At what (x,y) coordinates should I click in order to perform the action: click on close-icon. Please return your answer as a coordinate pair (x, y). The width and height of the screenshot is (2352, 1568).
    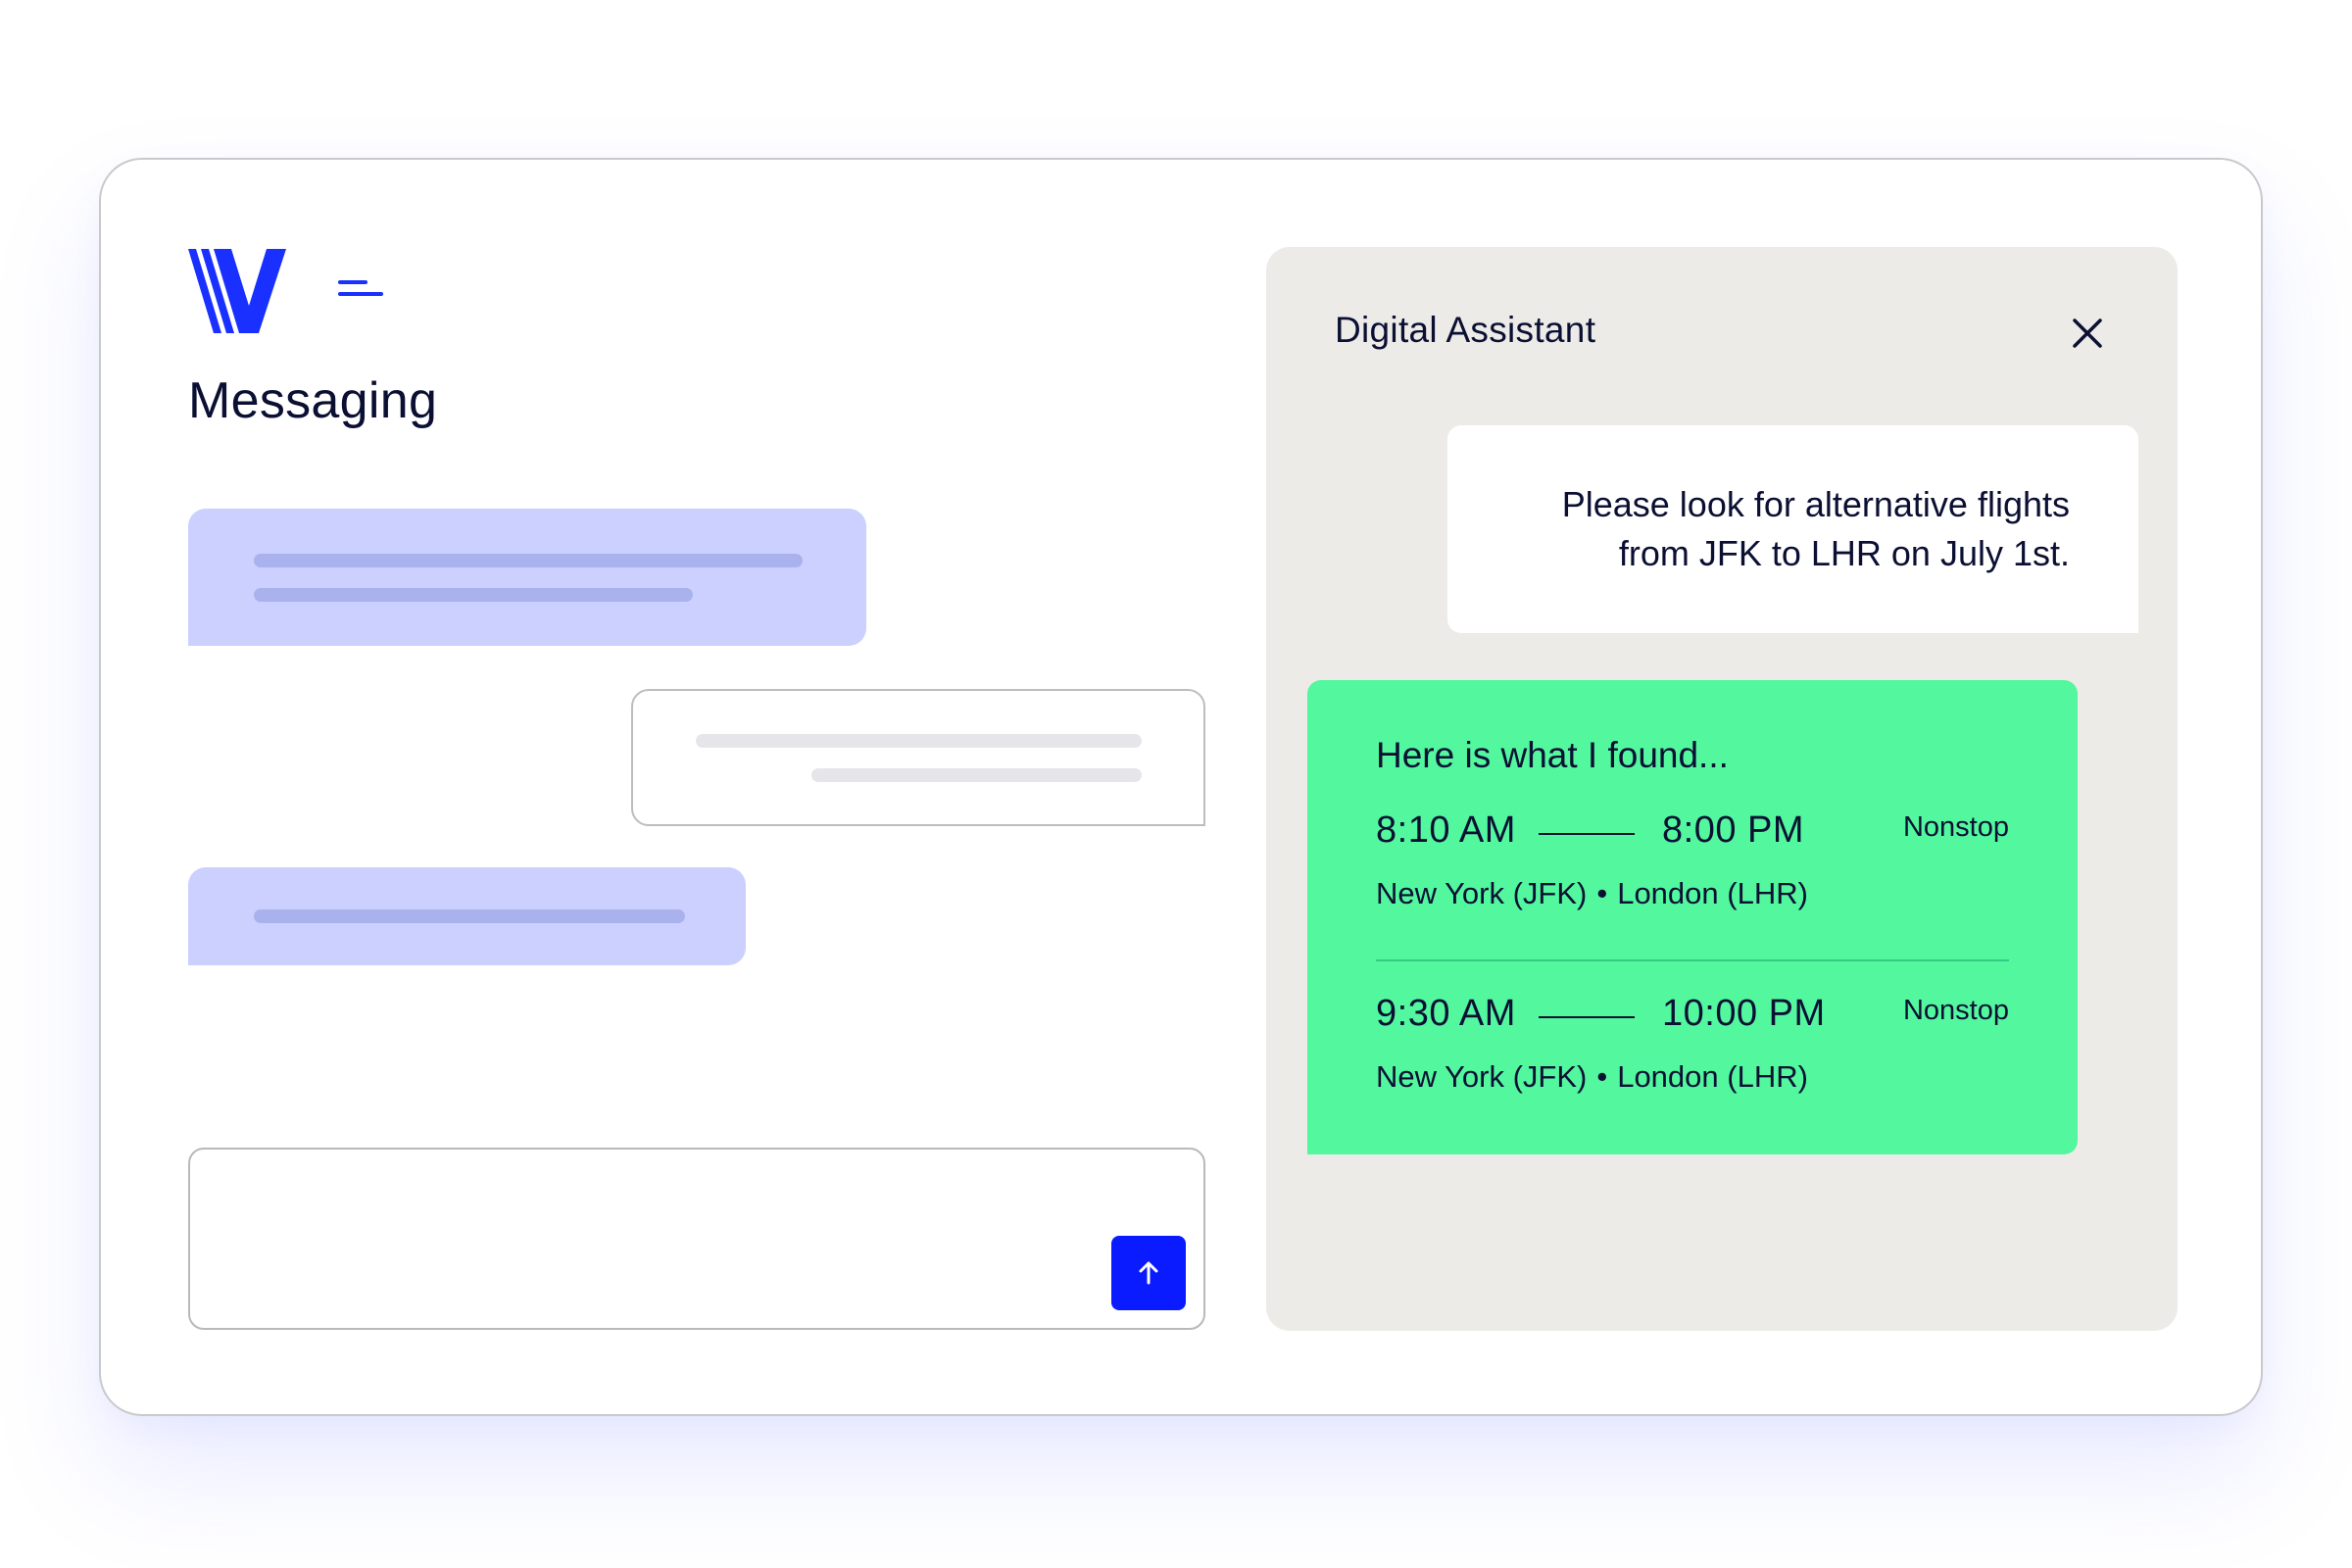
    Looking at the image, I should click on (2087, 333).